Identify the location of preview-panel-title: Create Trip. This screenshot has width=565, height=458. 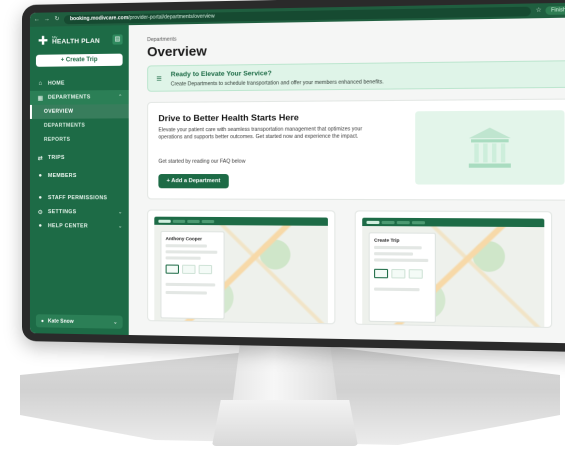
(387, 240).